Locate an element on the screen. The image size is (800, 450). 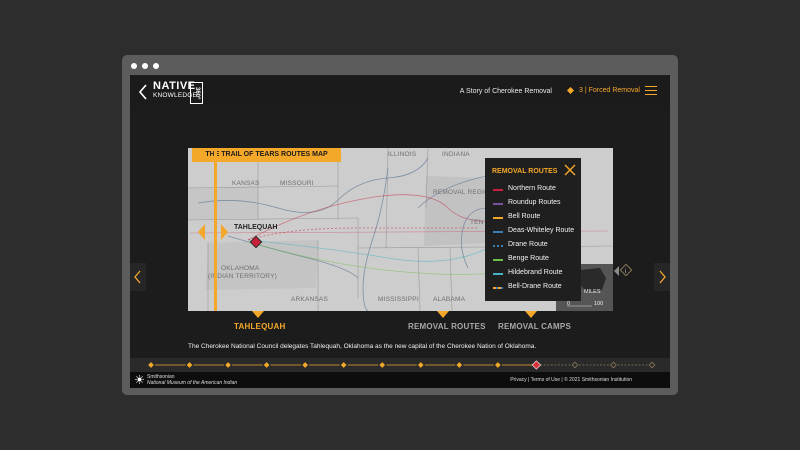
legend-item-label: Benge Route is located at coordinates (528, 258).